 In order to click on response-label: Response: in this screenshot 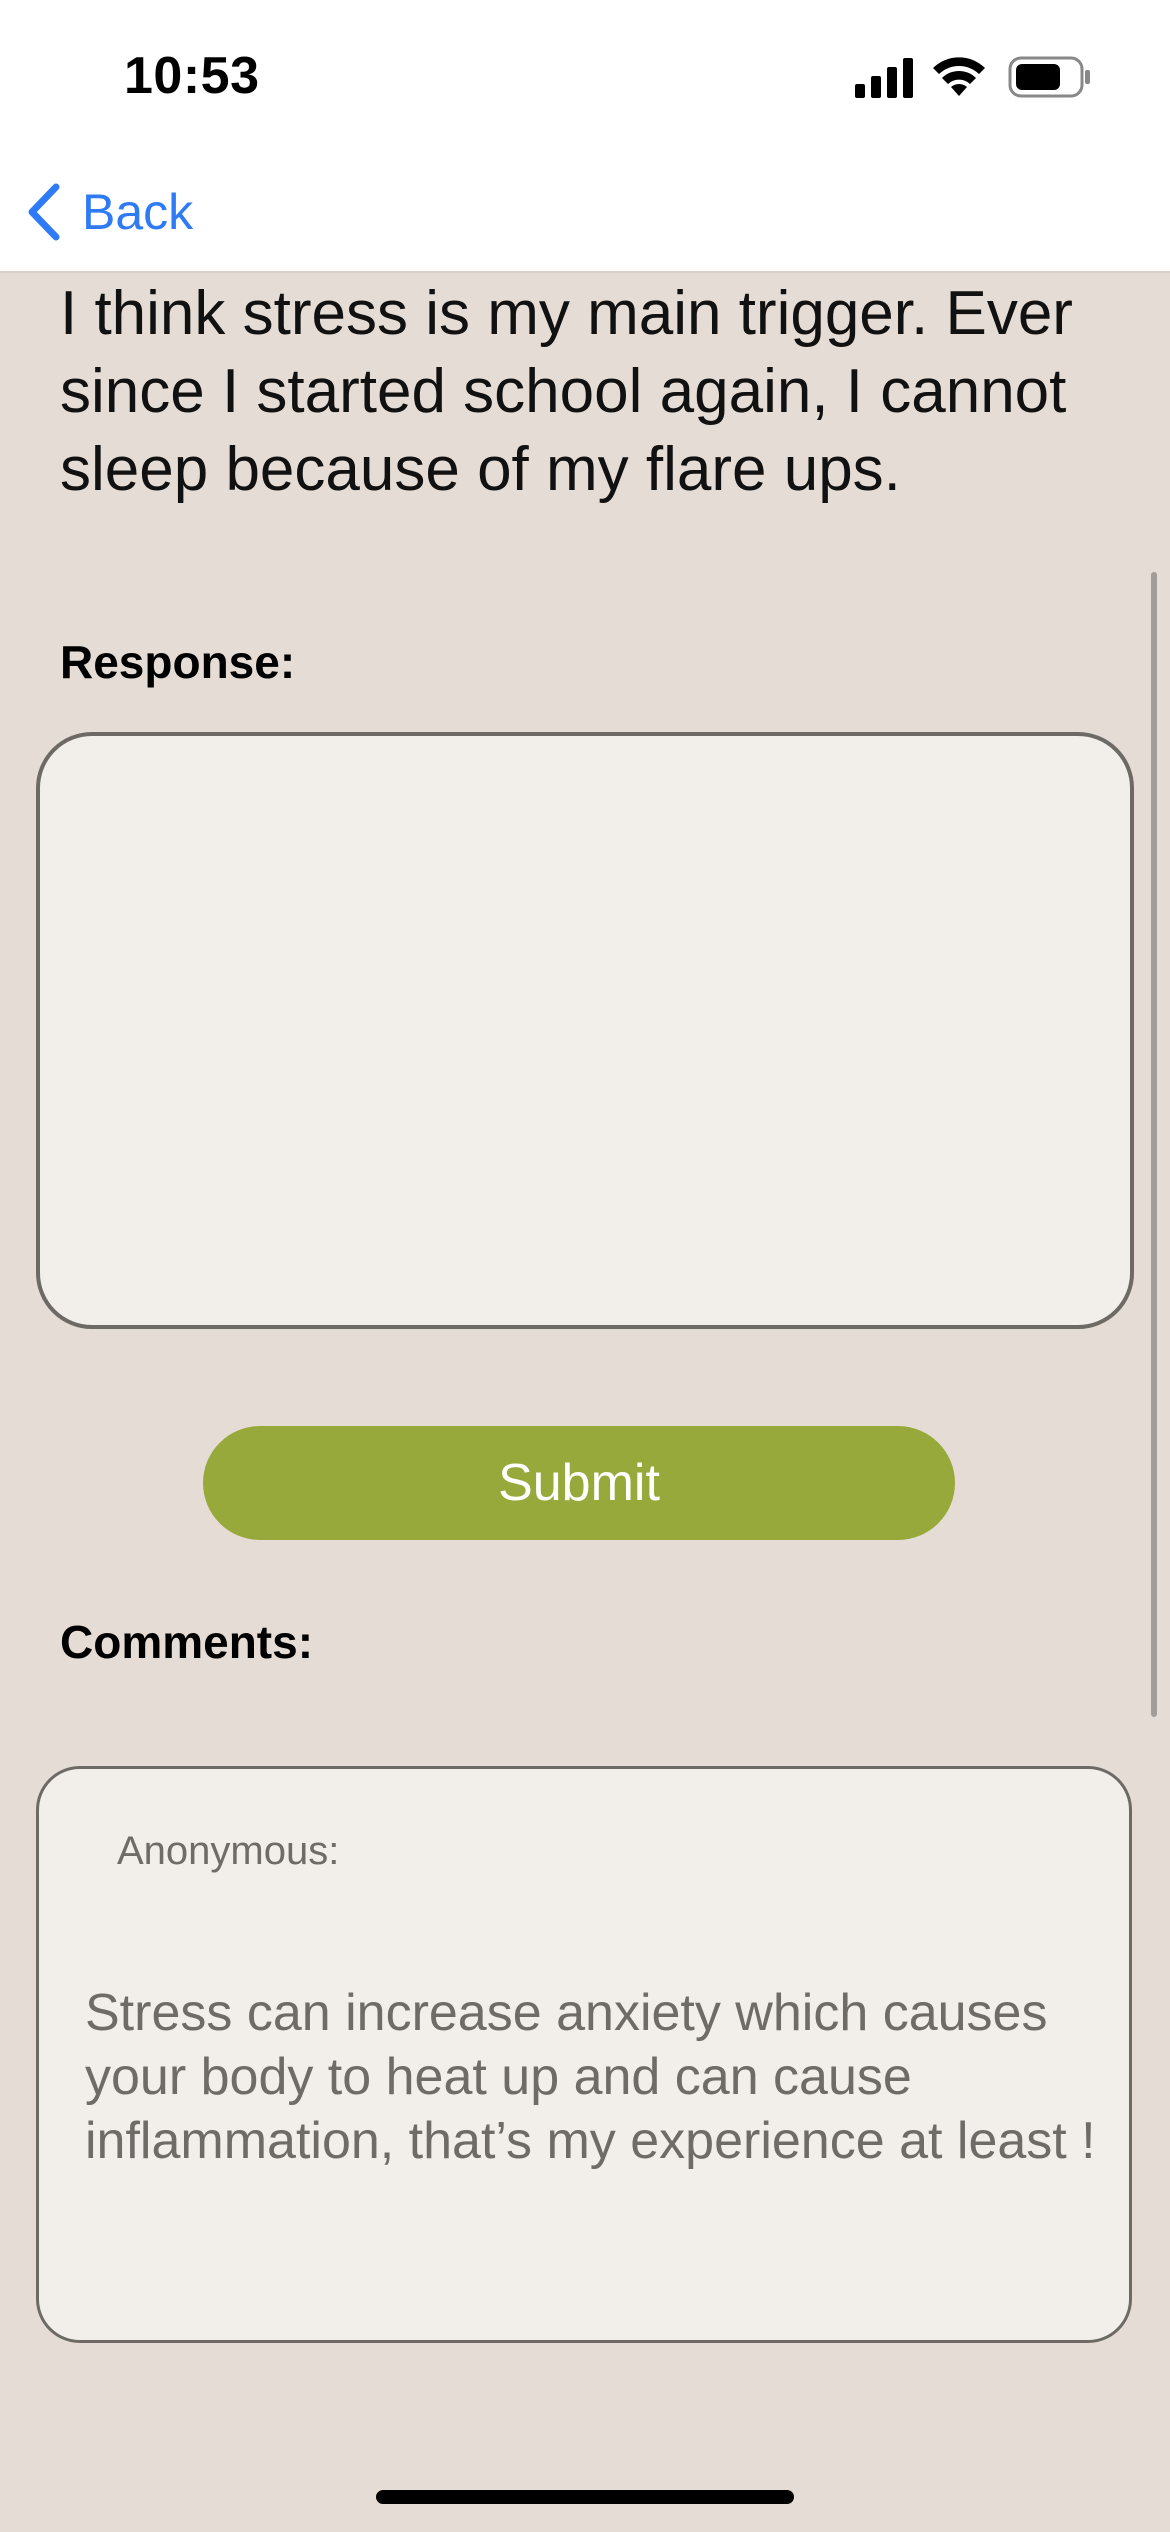, I will do `click(178, 662)`.